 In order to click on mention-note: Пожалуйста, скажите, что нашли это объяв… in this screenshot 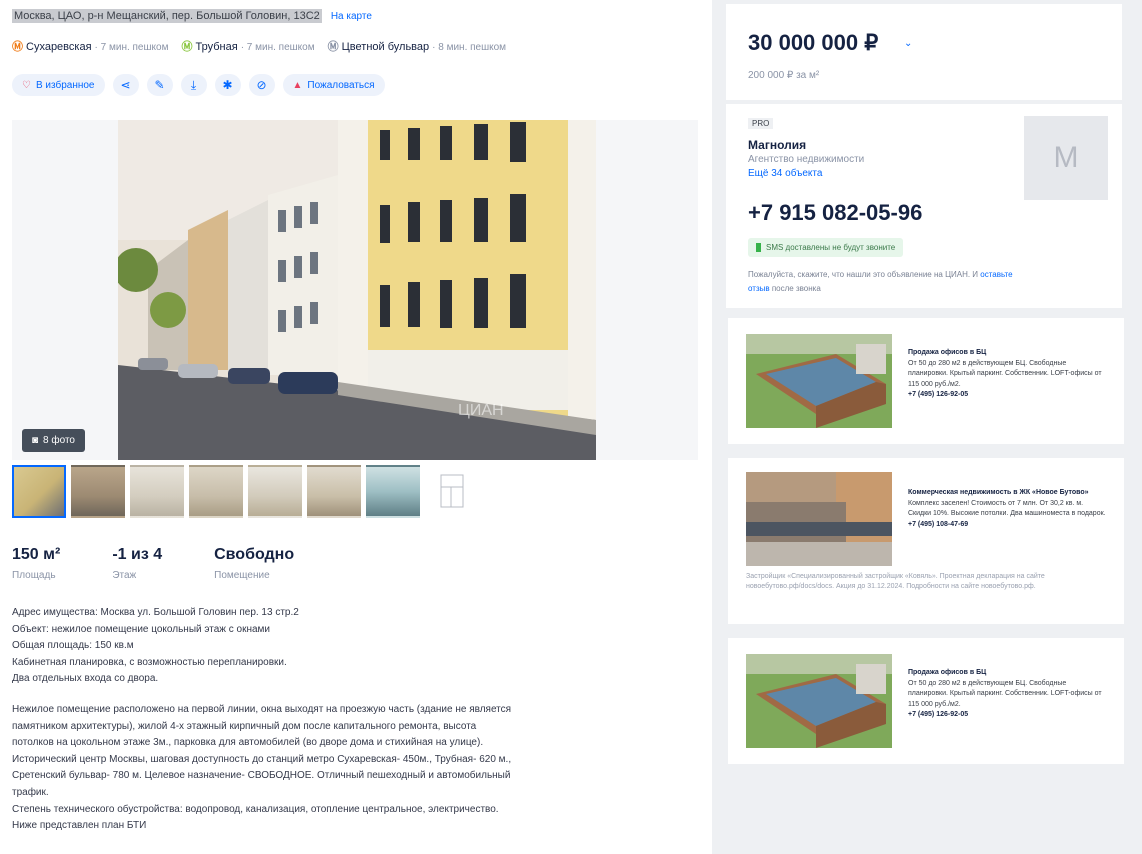, I will do `click(883, 282)`.